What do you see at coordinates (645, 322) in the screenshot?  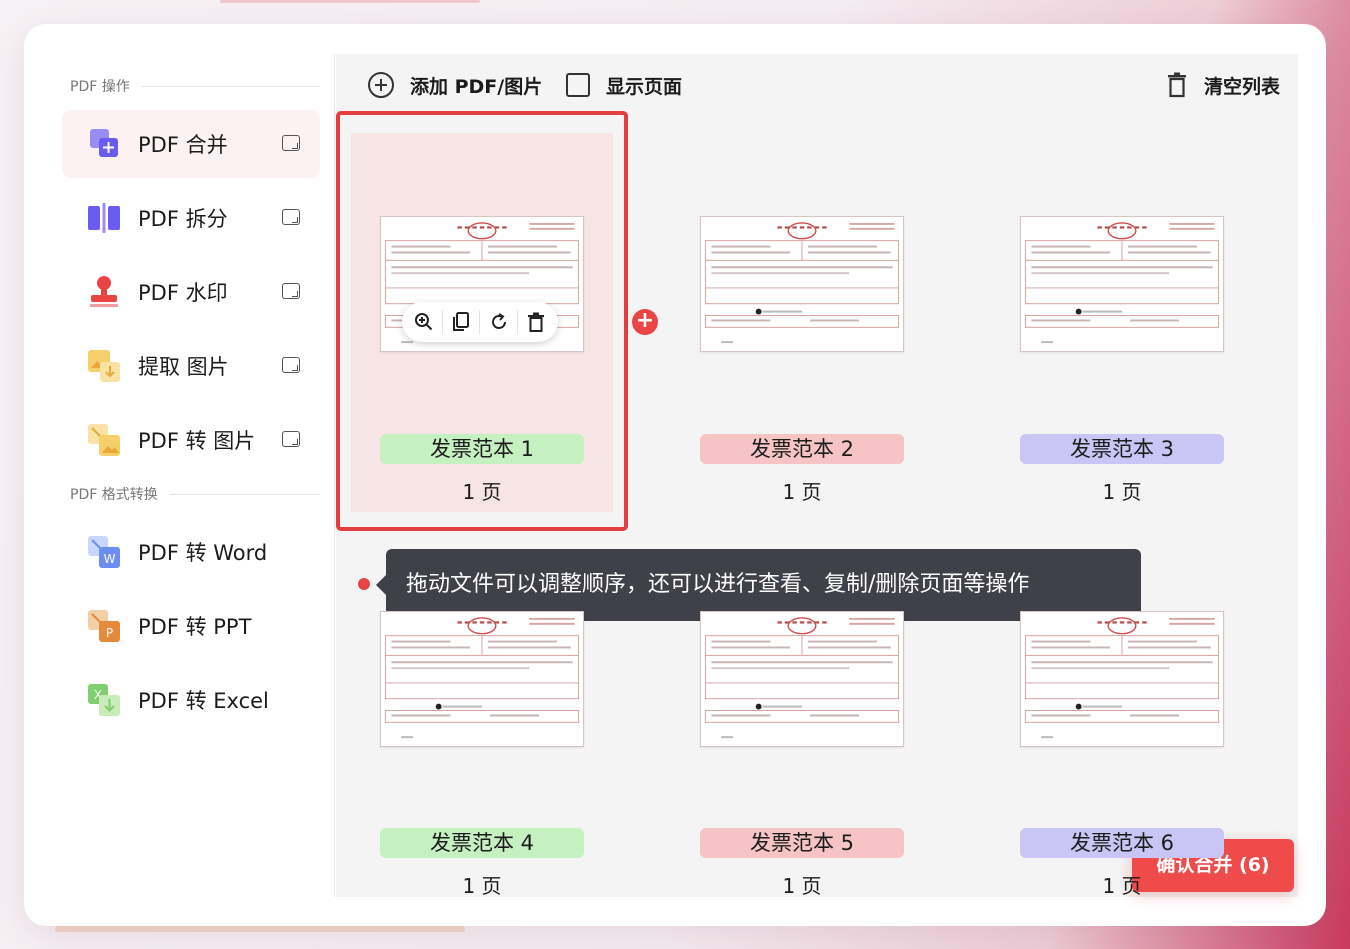 I see `insert-file-button: +` at bounding box center [645, 322].